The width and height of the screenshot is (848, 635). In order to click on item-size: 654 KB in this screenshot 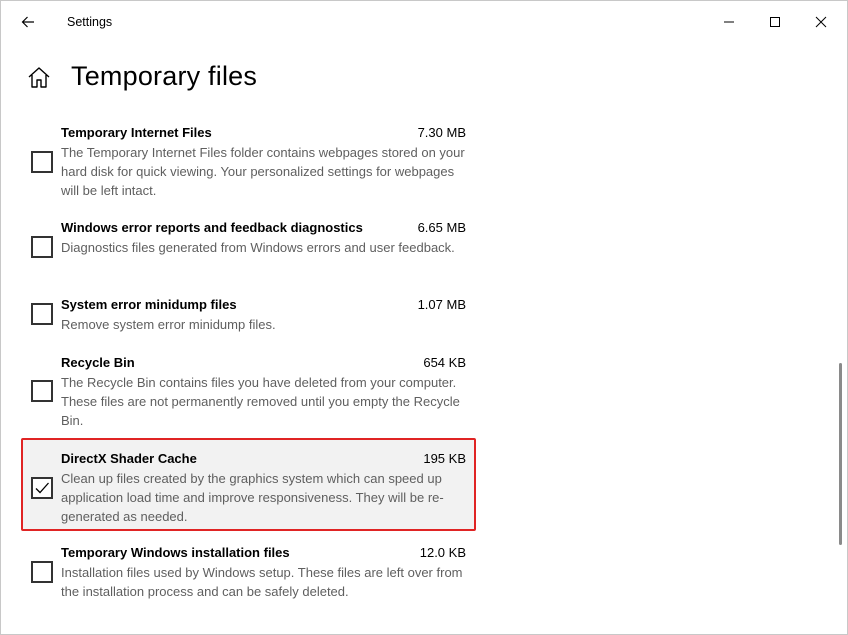, I will do `click(444, 362)`.